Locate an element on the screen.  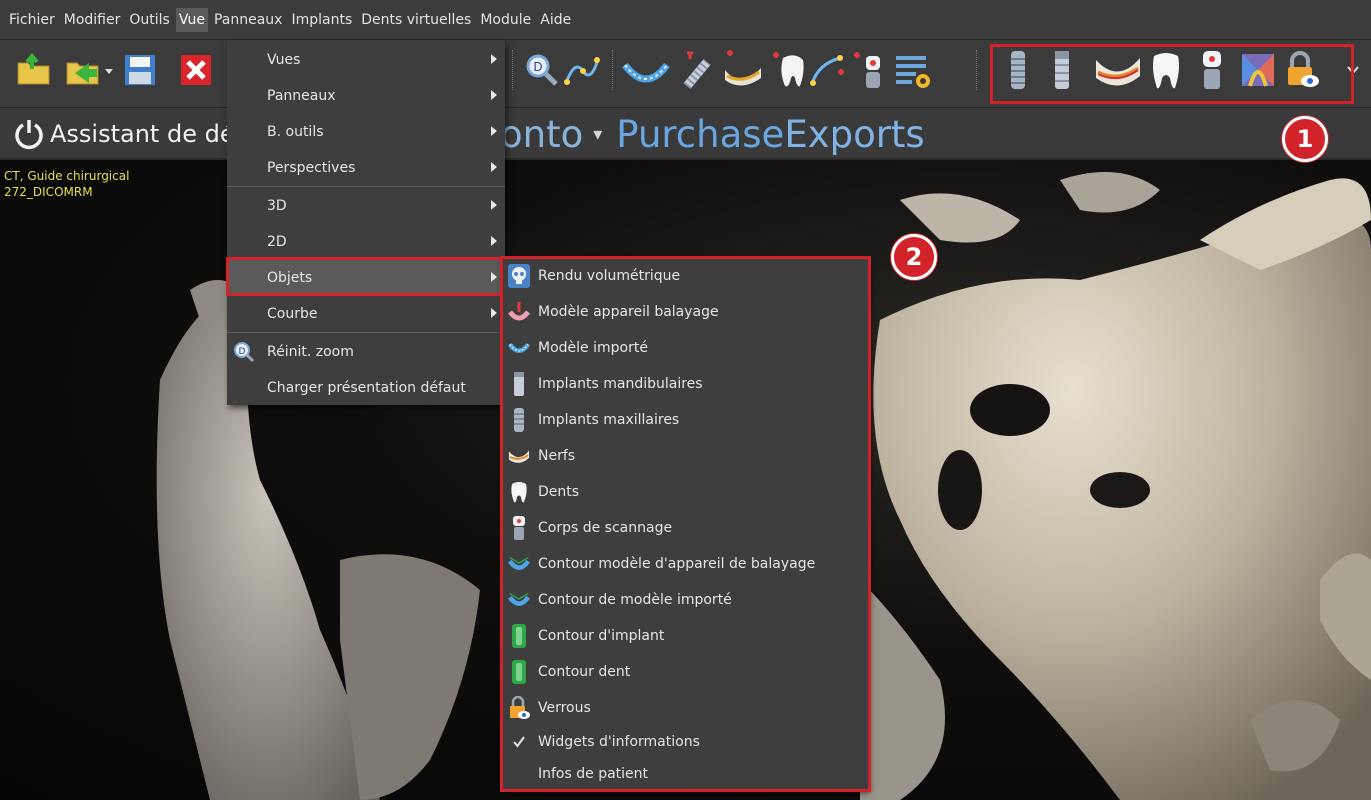
vue-menu-item-label: Panneaux is located at coordinates (301, 96).